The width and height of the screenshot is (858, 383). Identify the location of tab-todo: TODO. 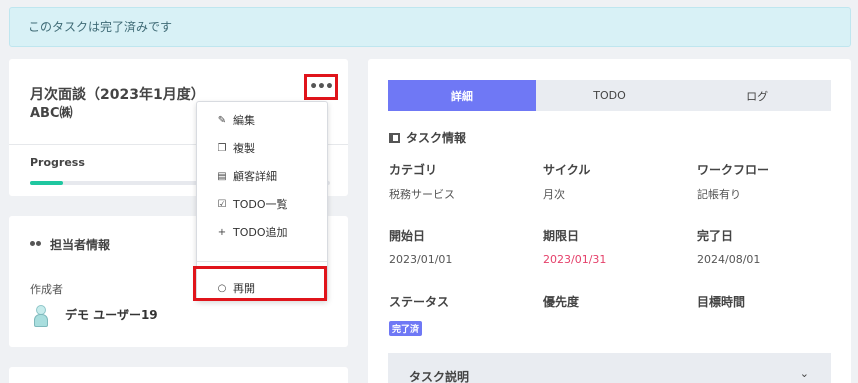
(610, 95).